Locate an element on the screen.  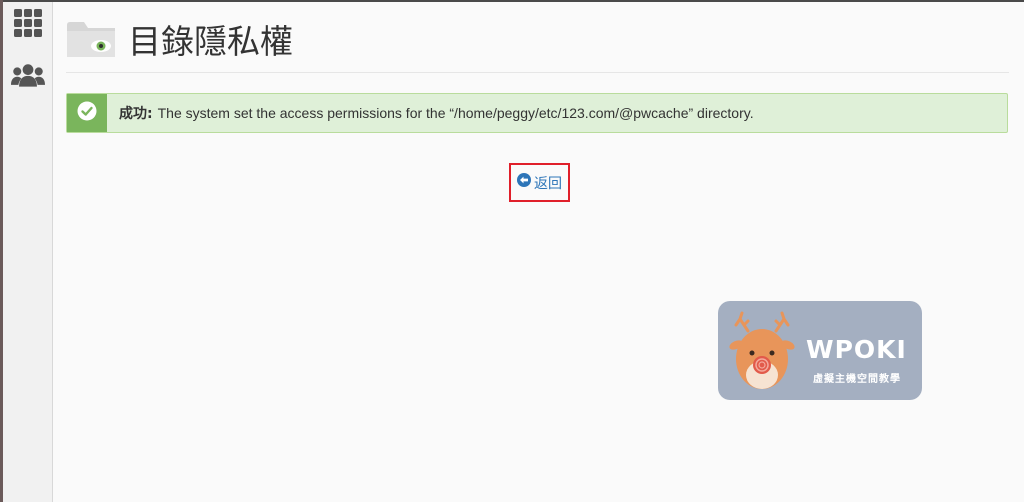
back-link: 返回 is located at coordinates (539, 182).